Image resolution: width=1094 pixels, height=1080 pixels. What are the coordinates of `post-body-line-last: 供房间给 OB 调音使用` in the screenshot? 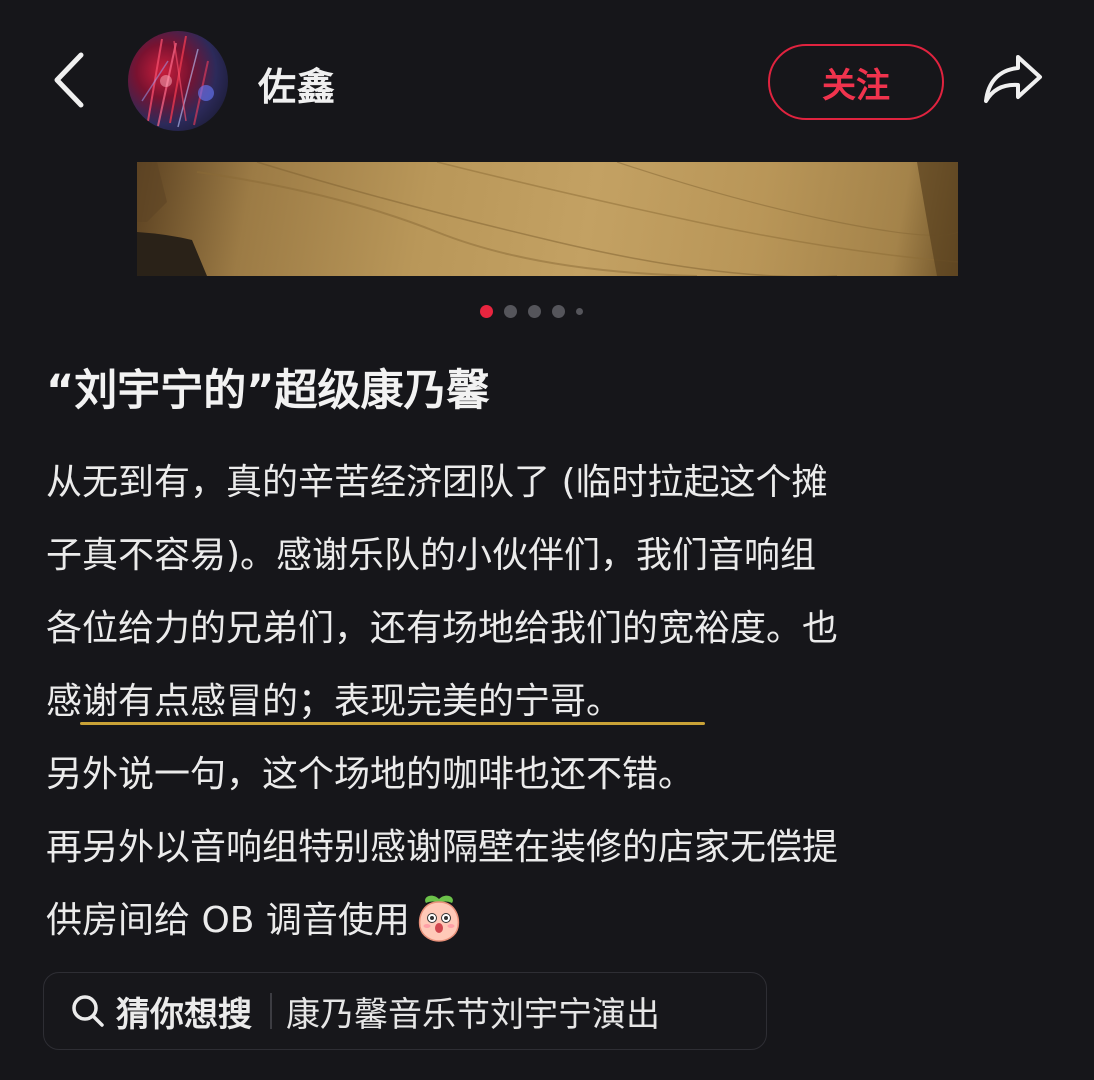 It's located at (551, 920).